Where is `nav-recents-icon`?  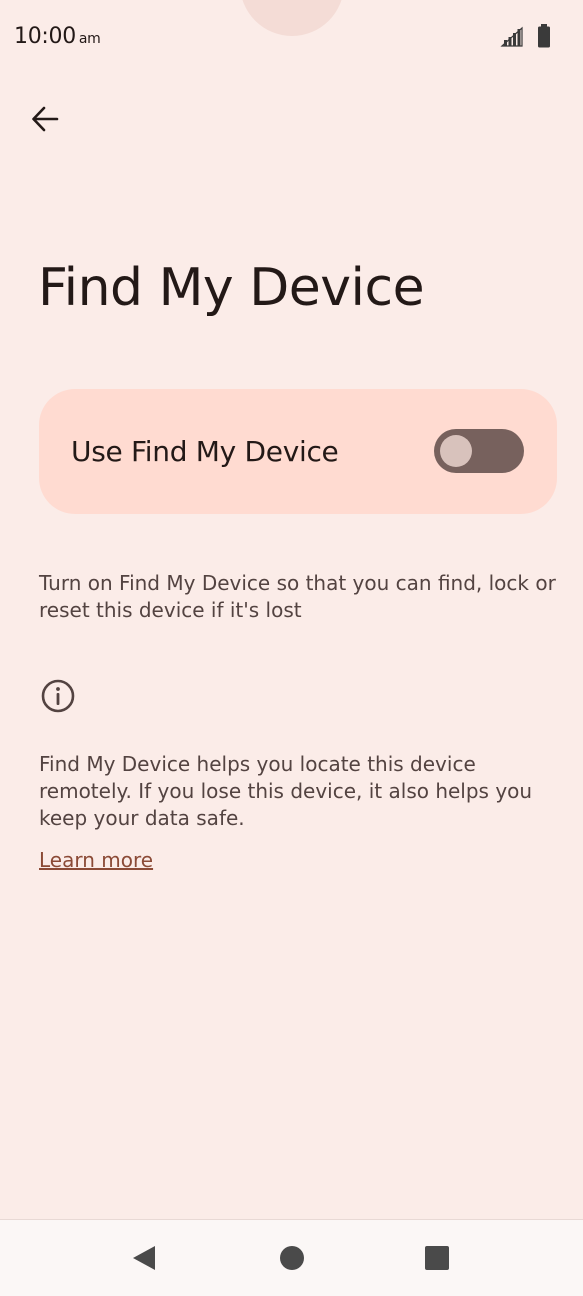 nav-recents-icon is located at coordinates (437, 1258).